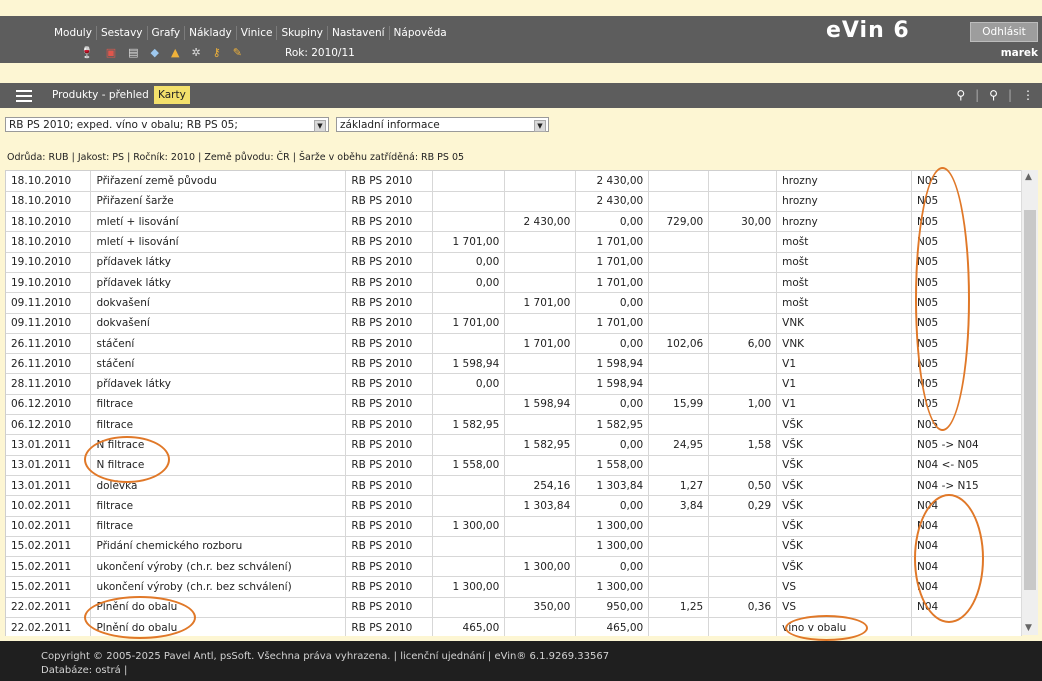 The width and height of the screenshot is (1042, 681). I want to click on view-select: základní informace ▼, so click(442, 124).